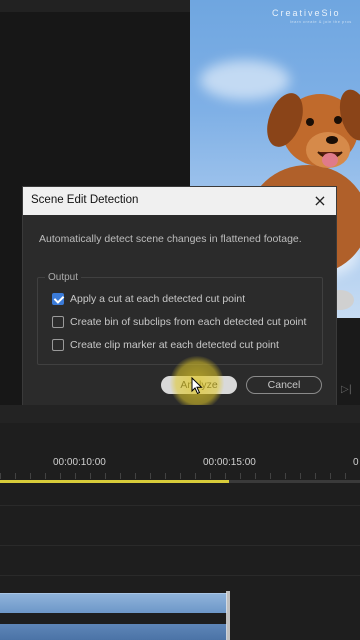  Describe the element at coordinates (158, 299) in the screenshot. I see `option-label: Apply a cut at each detected cut point` at that location.